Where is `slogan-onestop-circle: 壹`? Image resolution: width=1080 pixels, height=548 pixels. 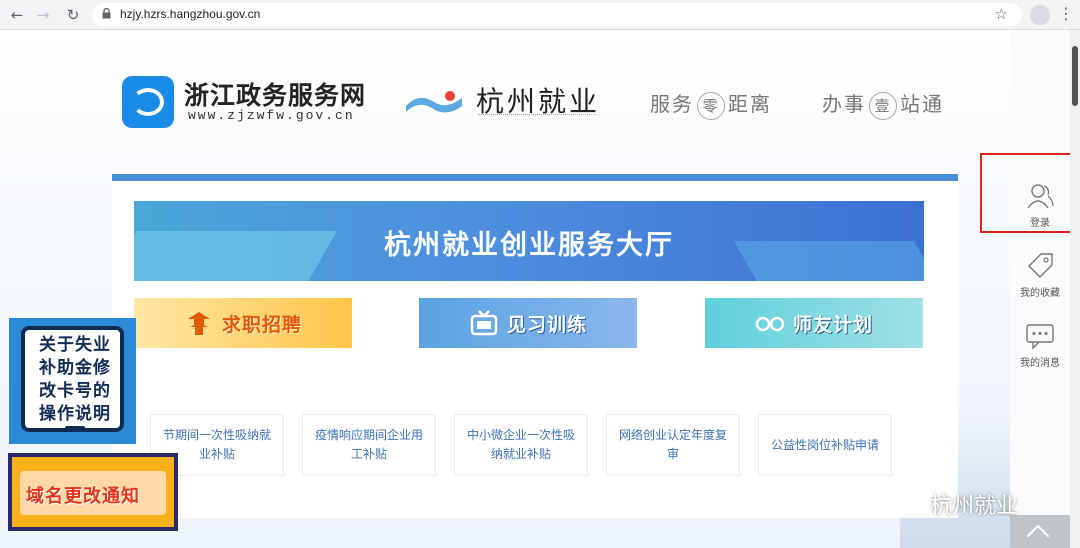 slogan-onestop-circle: 壹 is located at coordinates (883, 105).